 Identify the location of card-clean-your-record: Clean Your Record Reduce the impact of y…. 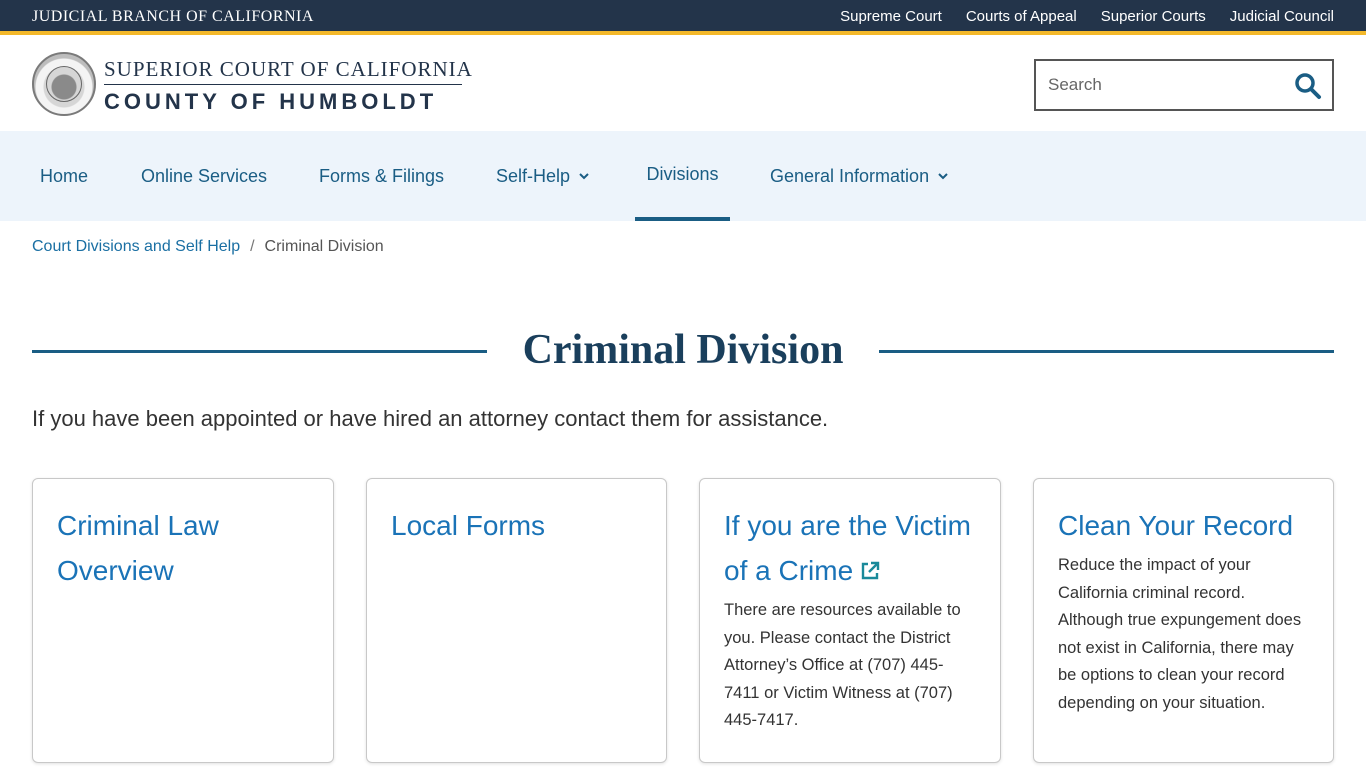
(1183, 620).